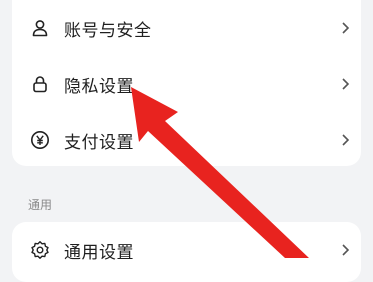  What do you see at coordinates (108, 30) in the screenshot?
I see `settings-item-label: 账号与安全` at bounding box center [108, 30].